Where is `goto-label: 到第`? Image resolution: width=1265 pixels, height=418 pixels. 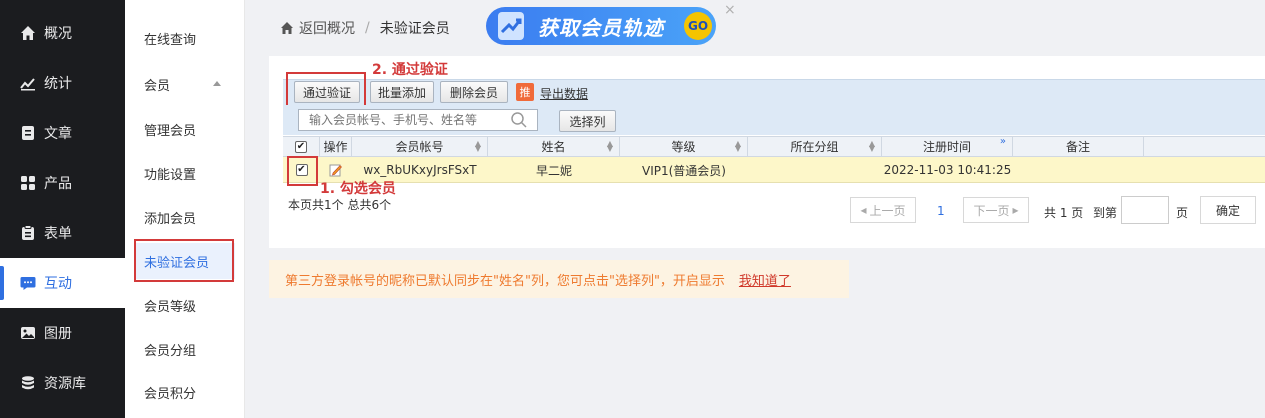
goto-label: 到第 is located at coordinates (1105, 213).